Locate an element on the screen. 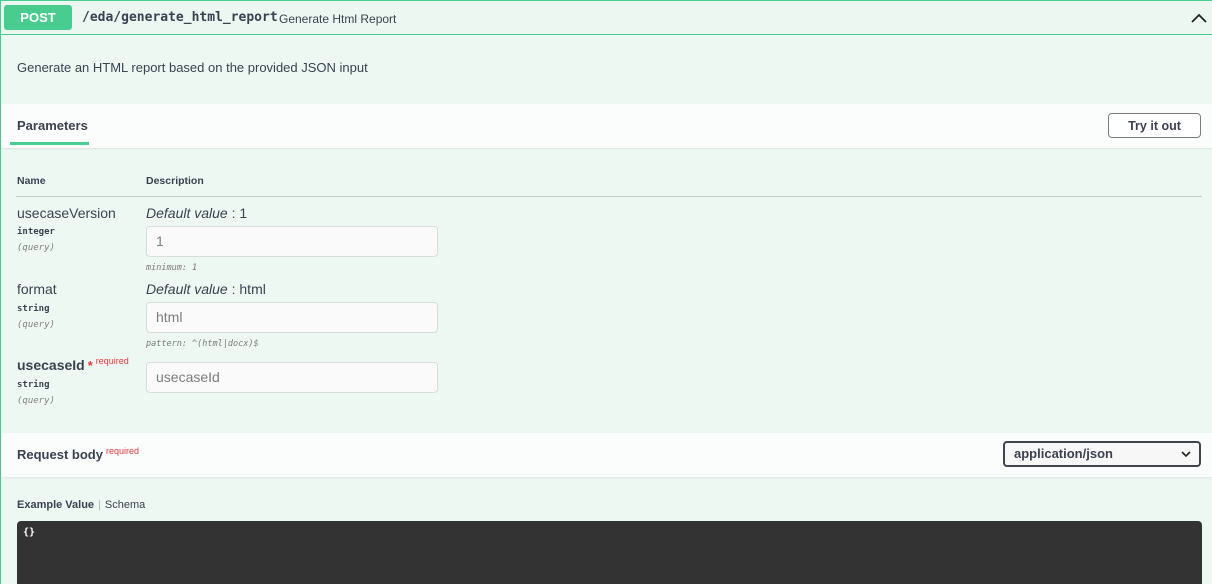  usecaseversion-input: 1 is located at coordinates (292, 241).